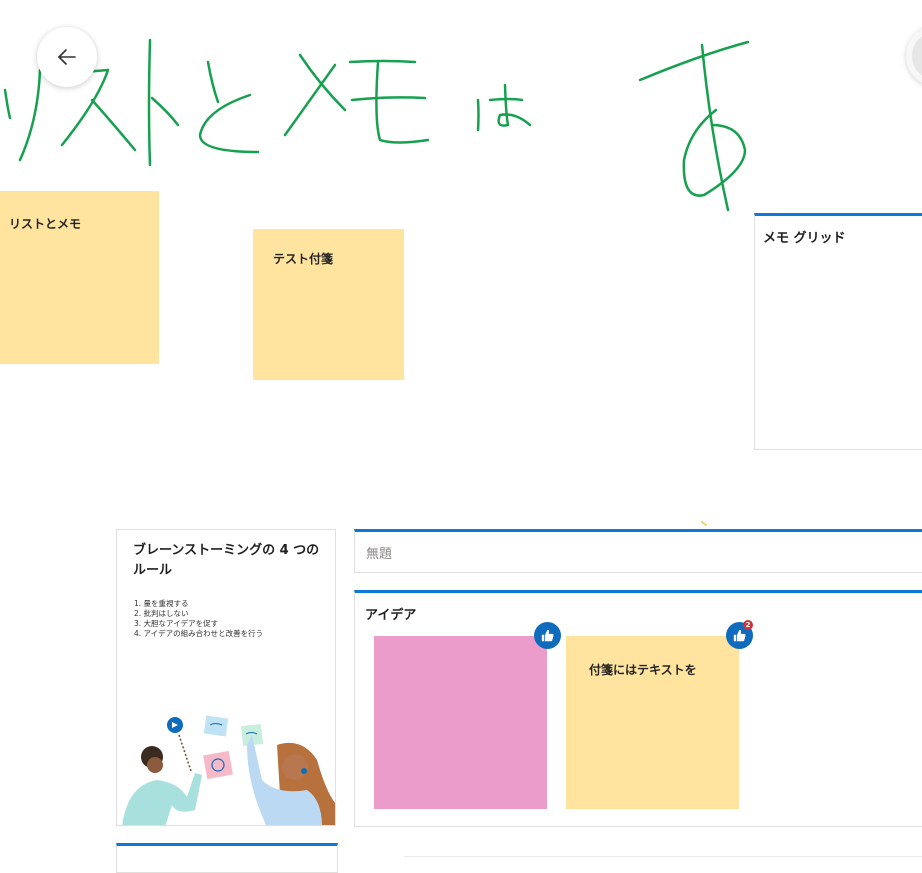  Describe the element at coordinates (643, 670) in the screenshot. I see `sticky-note-text: 付箋にはテキストを` at that location.